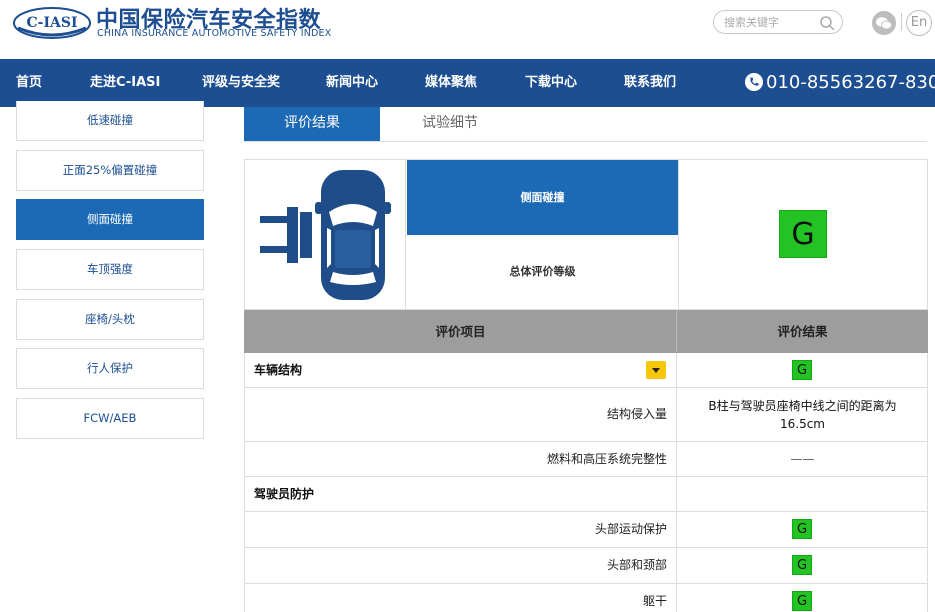  I want to click on phone-number: 010-85563267-830, so click(840, 83).